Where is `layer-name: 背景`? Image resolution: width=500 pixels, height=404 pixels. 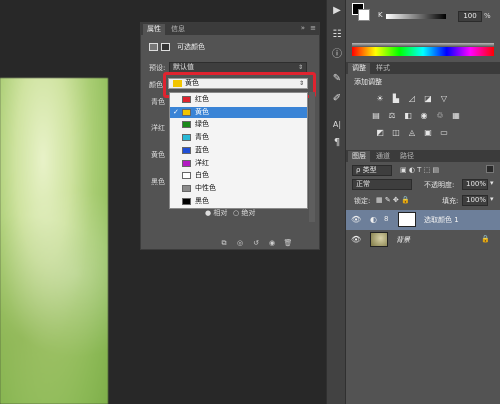
layer-name: 背景 is located at coordinates (403, 240).